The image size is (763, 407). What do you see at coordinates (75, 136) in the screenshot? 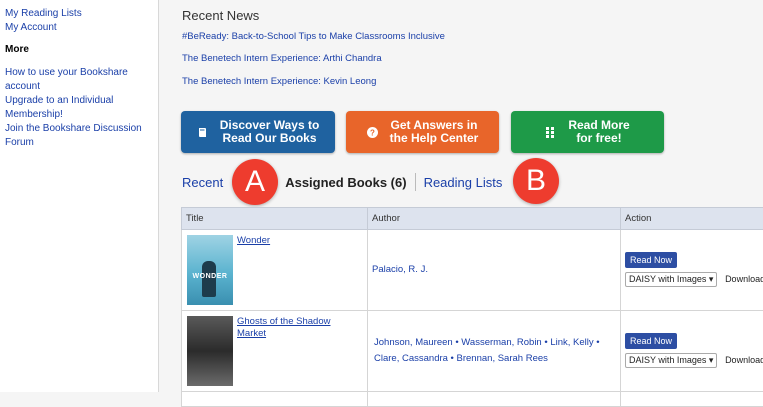
I see `sidebar-link-discussion-forum: Join the Bookshare Discussion Forum` at bounding box center [75, 136].